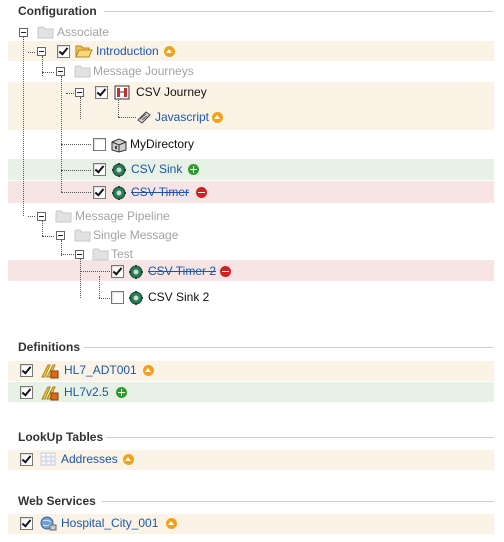  Describe the element at coordinates (99, 192) in the screenshot. I see `csv-timer-checkbox` at that location.